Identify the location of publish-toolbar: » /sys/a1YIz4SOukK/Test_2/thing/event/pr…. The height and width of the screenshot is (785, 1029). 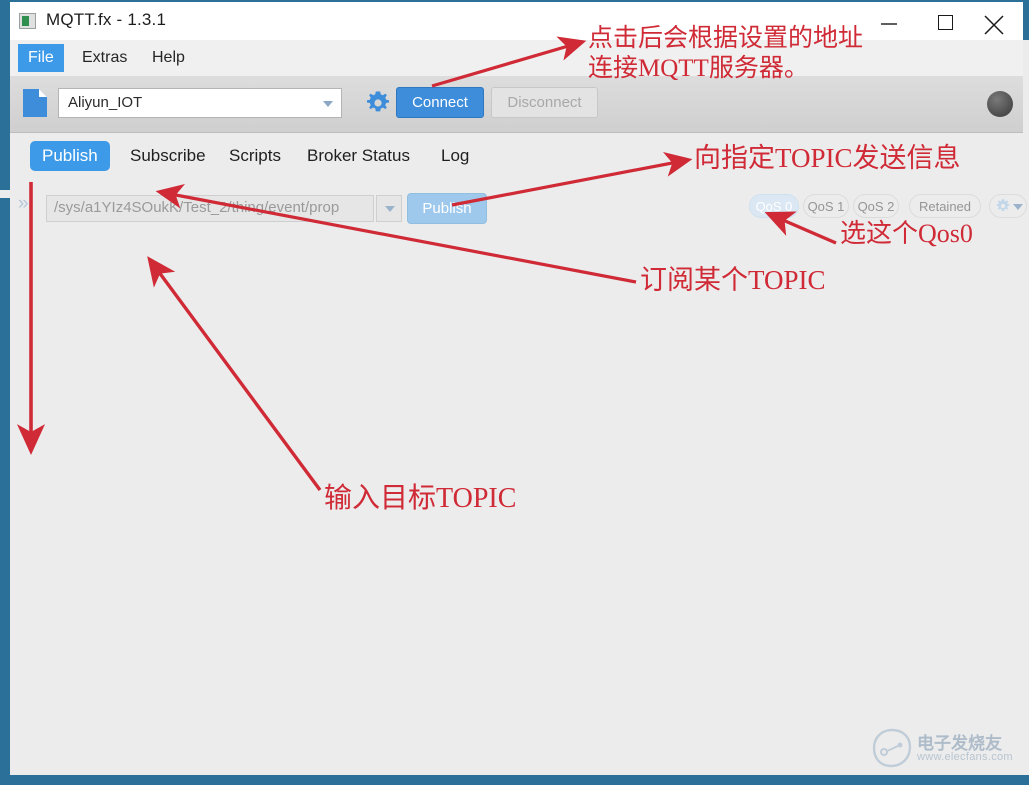
(518, 205).